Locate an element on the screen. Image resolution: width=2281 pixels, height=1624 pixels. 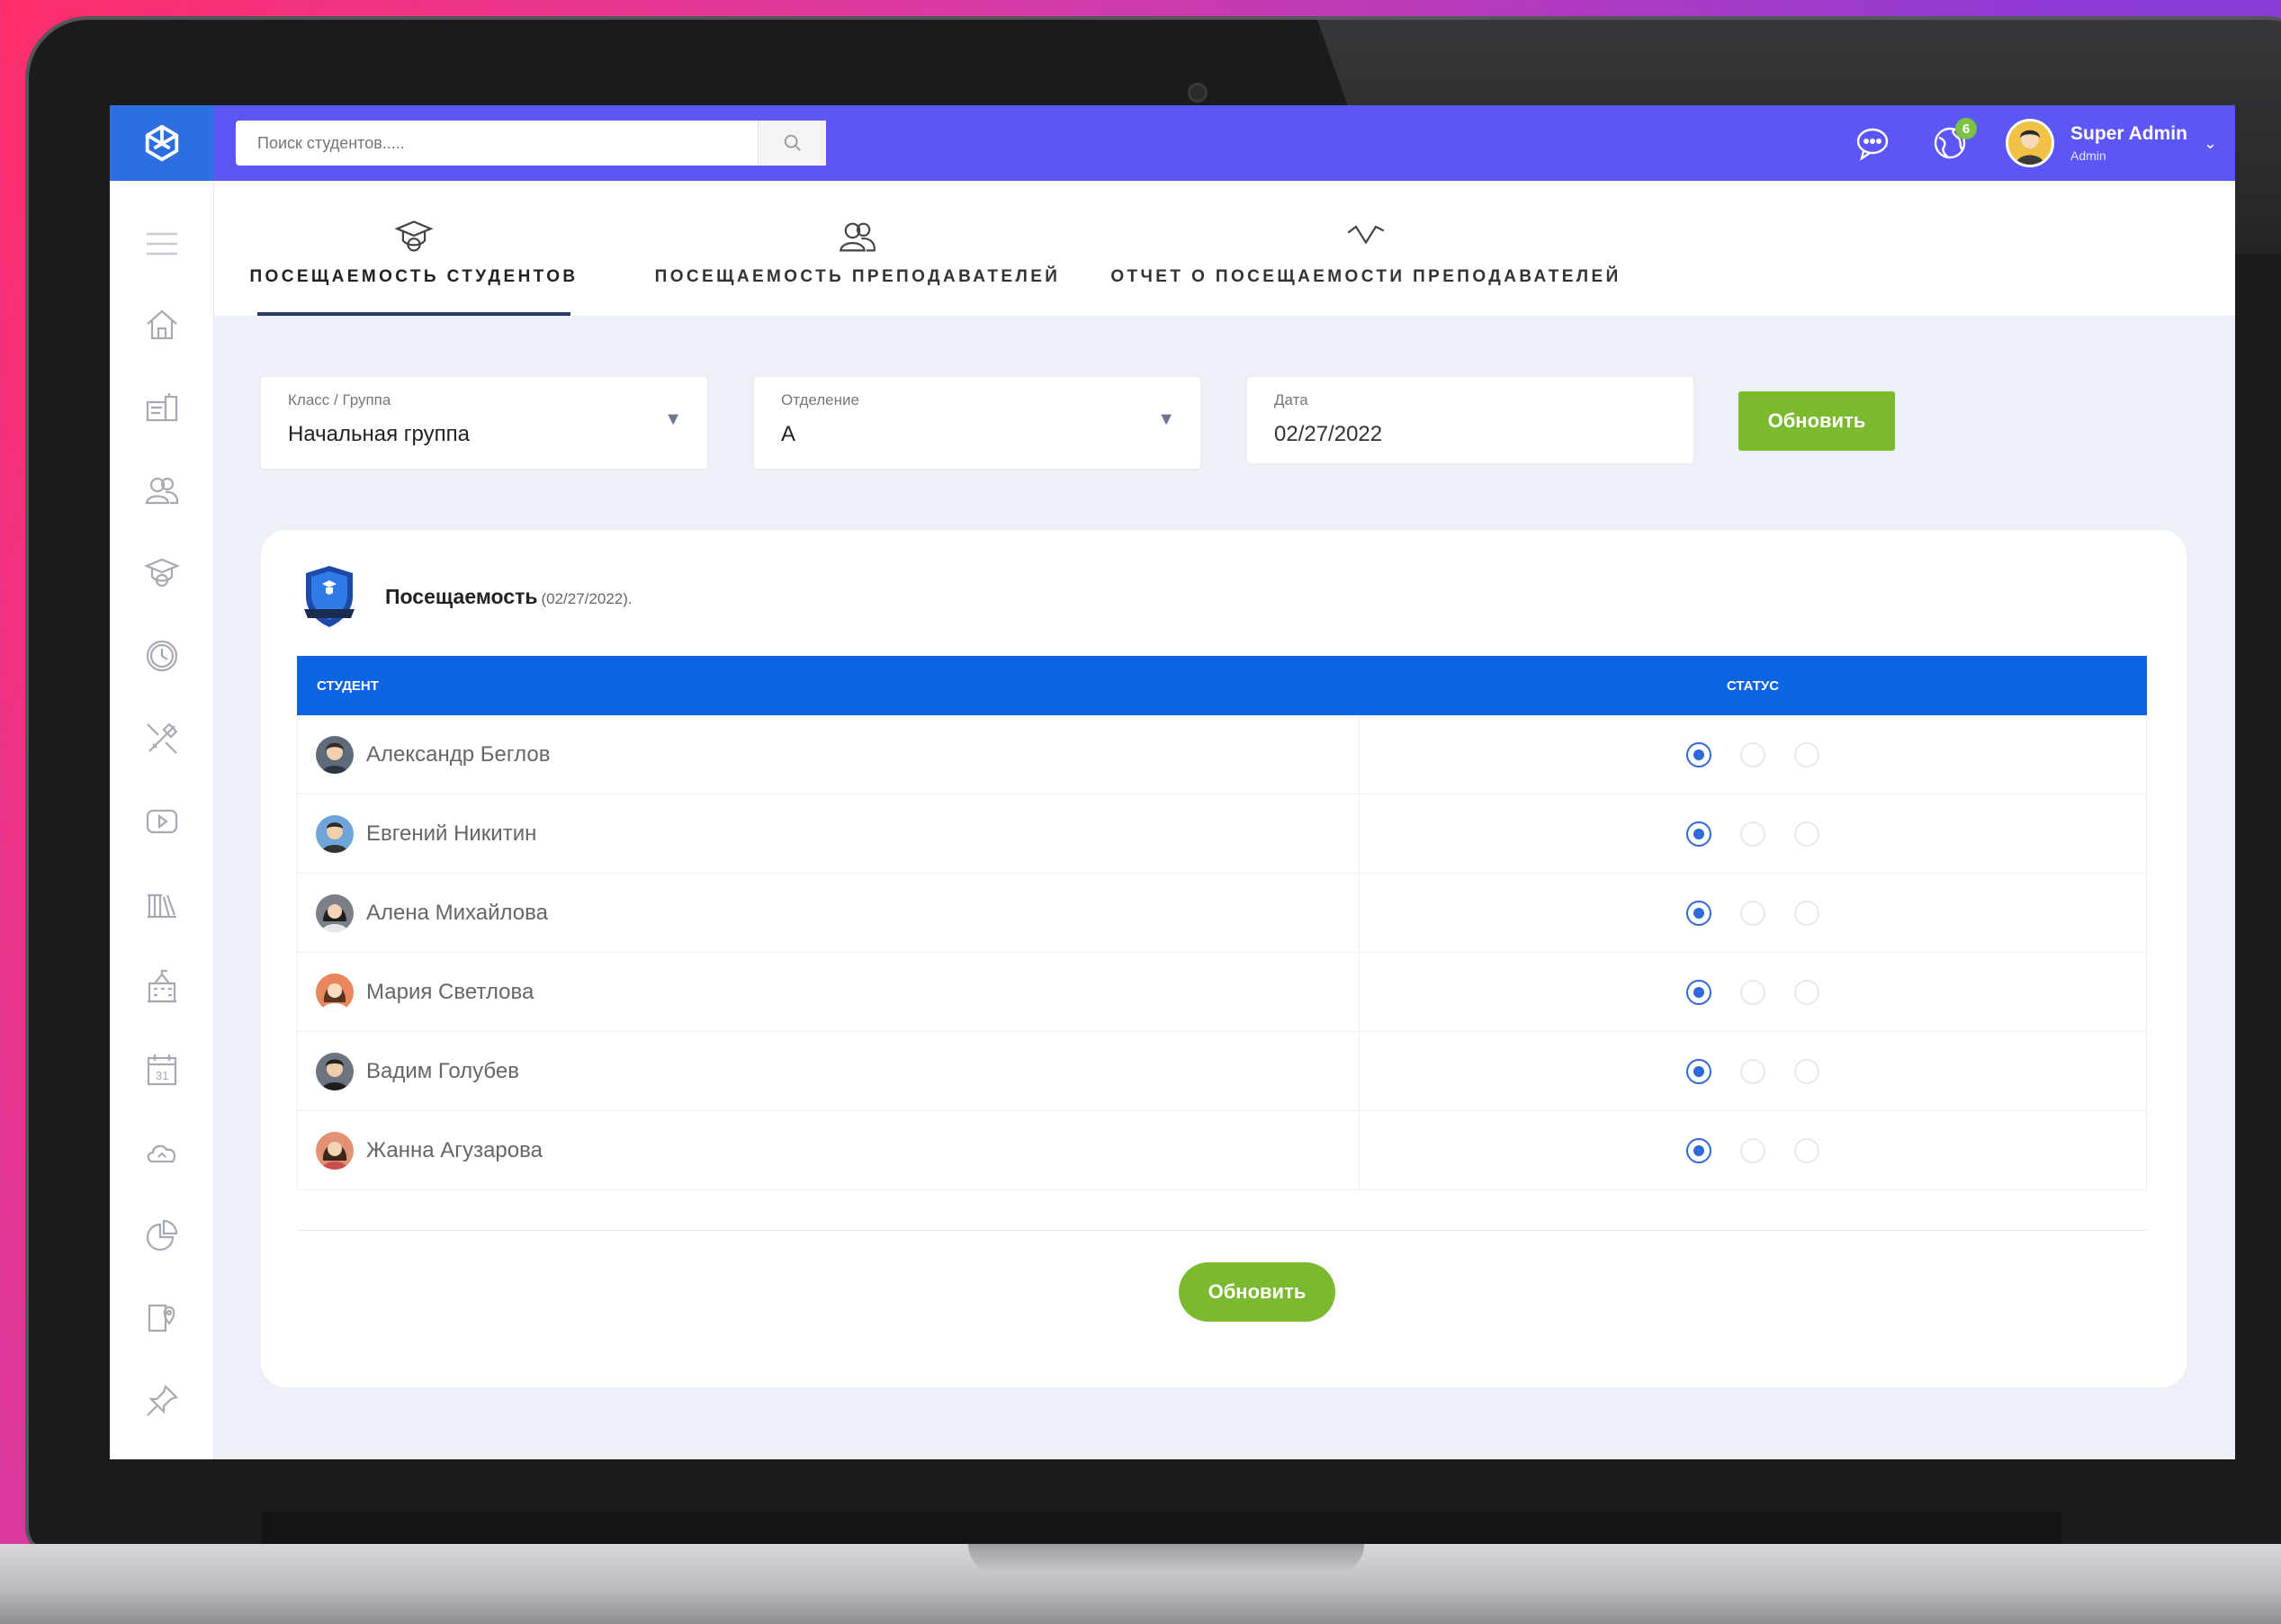
clock-icon is located at coordinates (162, 656).